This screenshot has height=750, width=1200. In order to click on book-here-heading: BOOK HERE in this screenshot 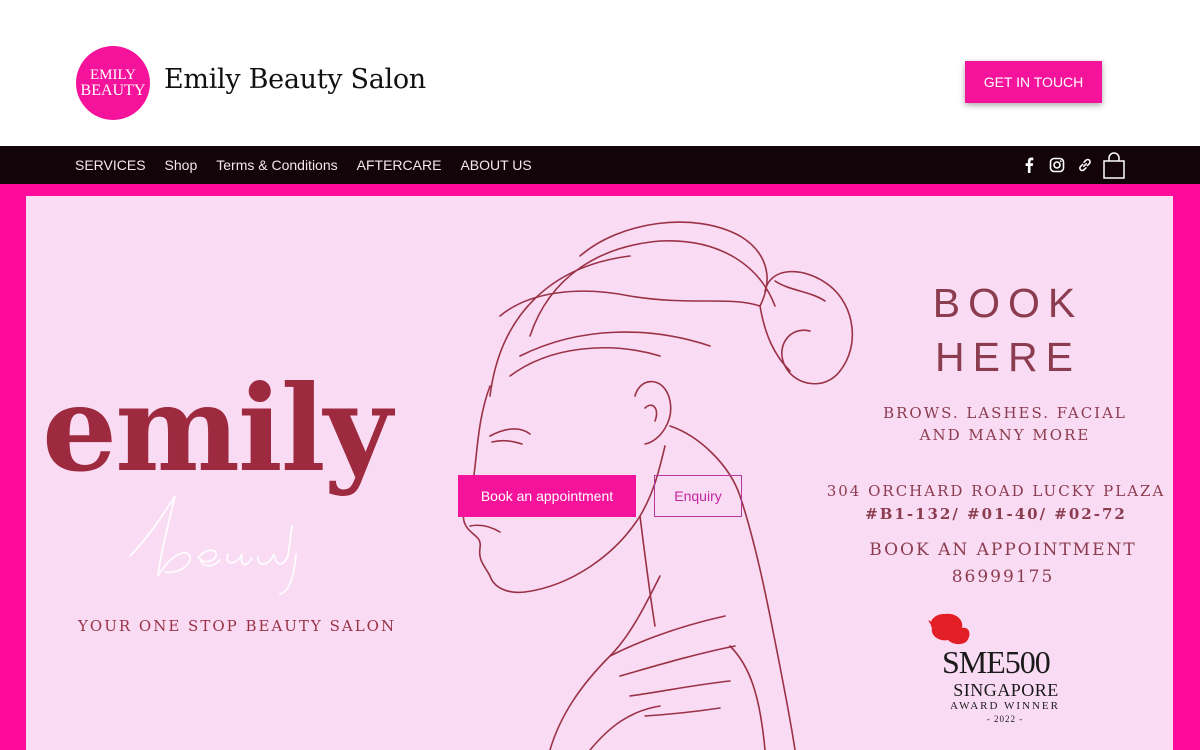, I will do `click(1008, 330)`.